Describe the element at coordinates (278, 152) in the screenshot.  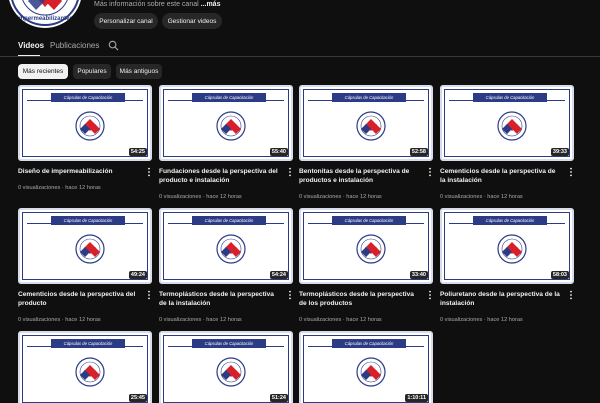
I see `video-duration: 55:40` at that location.